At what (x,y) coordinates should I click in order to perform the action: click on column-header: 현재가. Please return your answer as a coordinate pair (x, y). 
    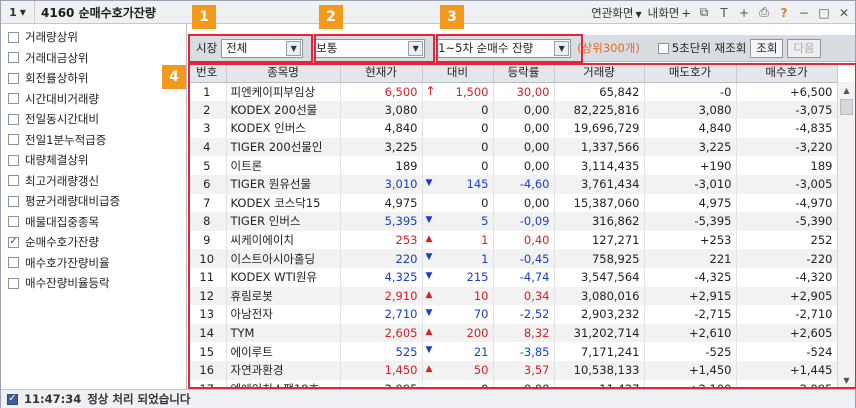
    Looking at the image, I should click on (381, 73).